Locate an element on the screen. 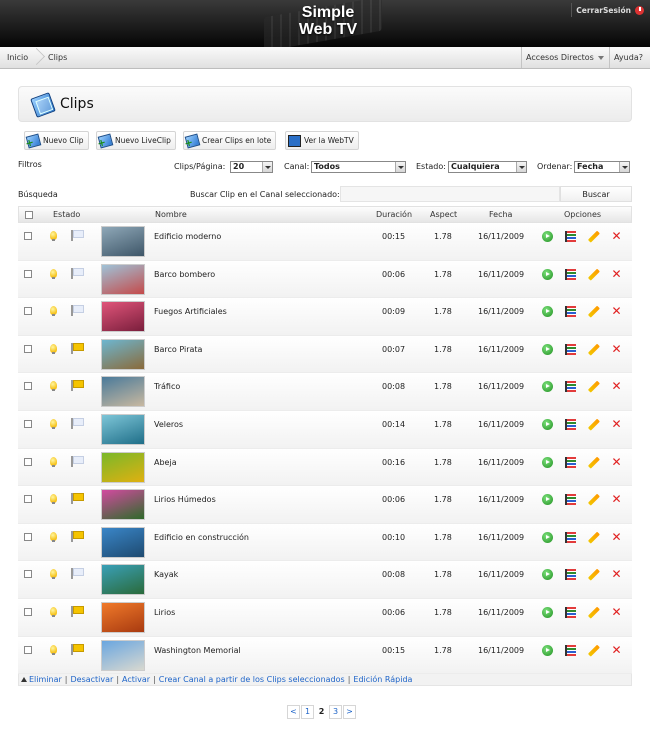 This screenshot has width=650, height=731. new-clip-button: Nuevo Clip is located at coordinates (56, 140).